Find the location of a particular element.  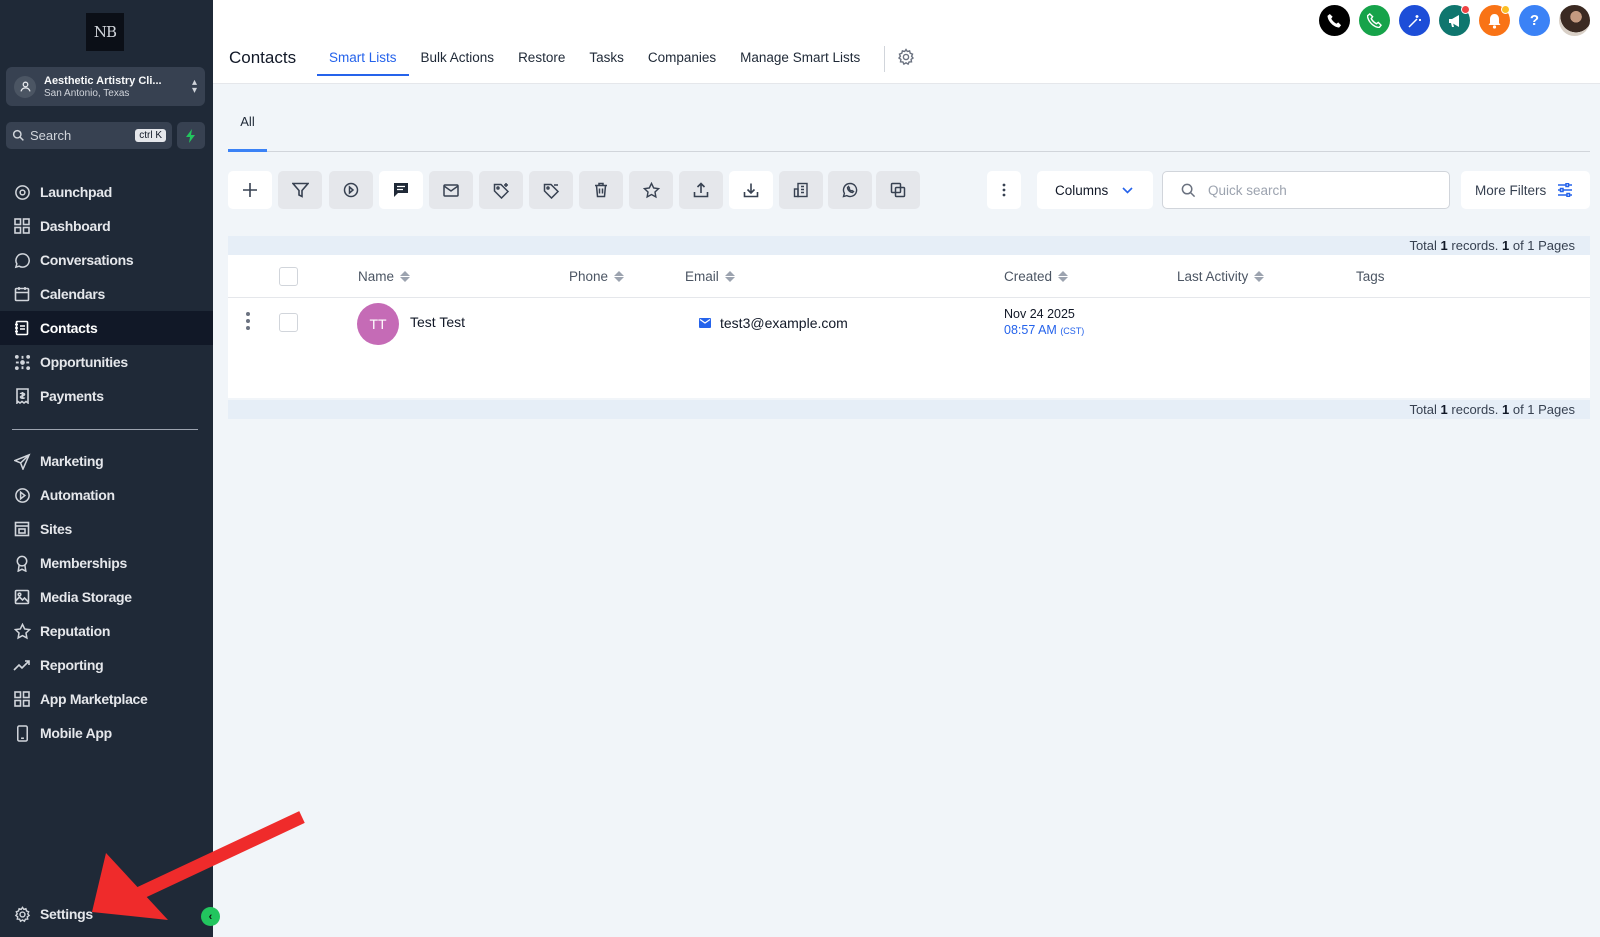

sidebar-item-reputation: Reputation is located at coordinates (106, 631).